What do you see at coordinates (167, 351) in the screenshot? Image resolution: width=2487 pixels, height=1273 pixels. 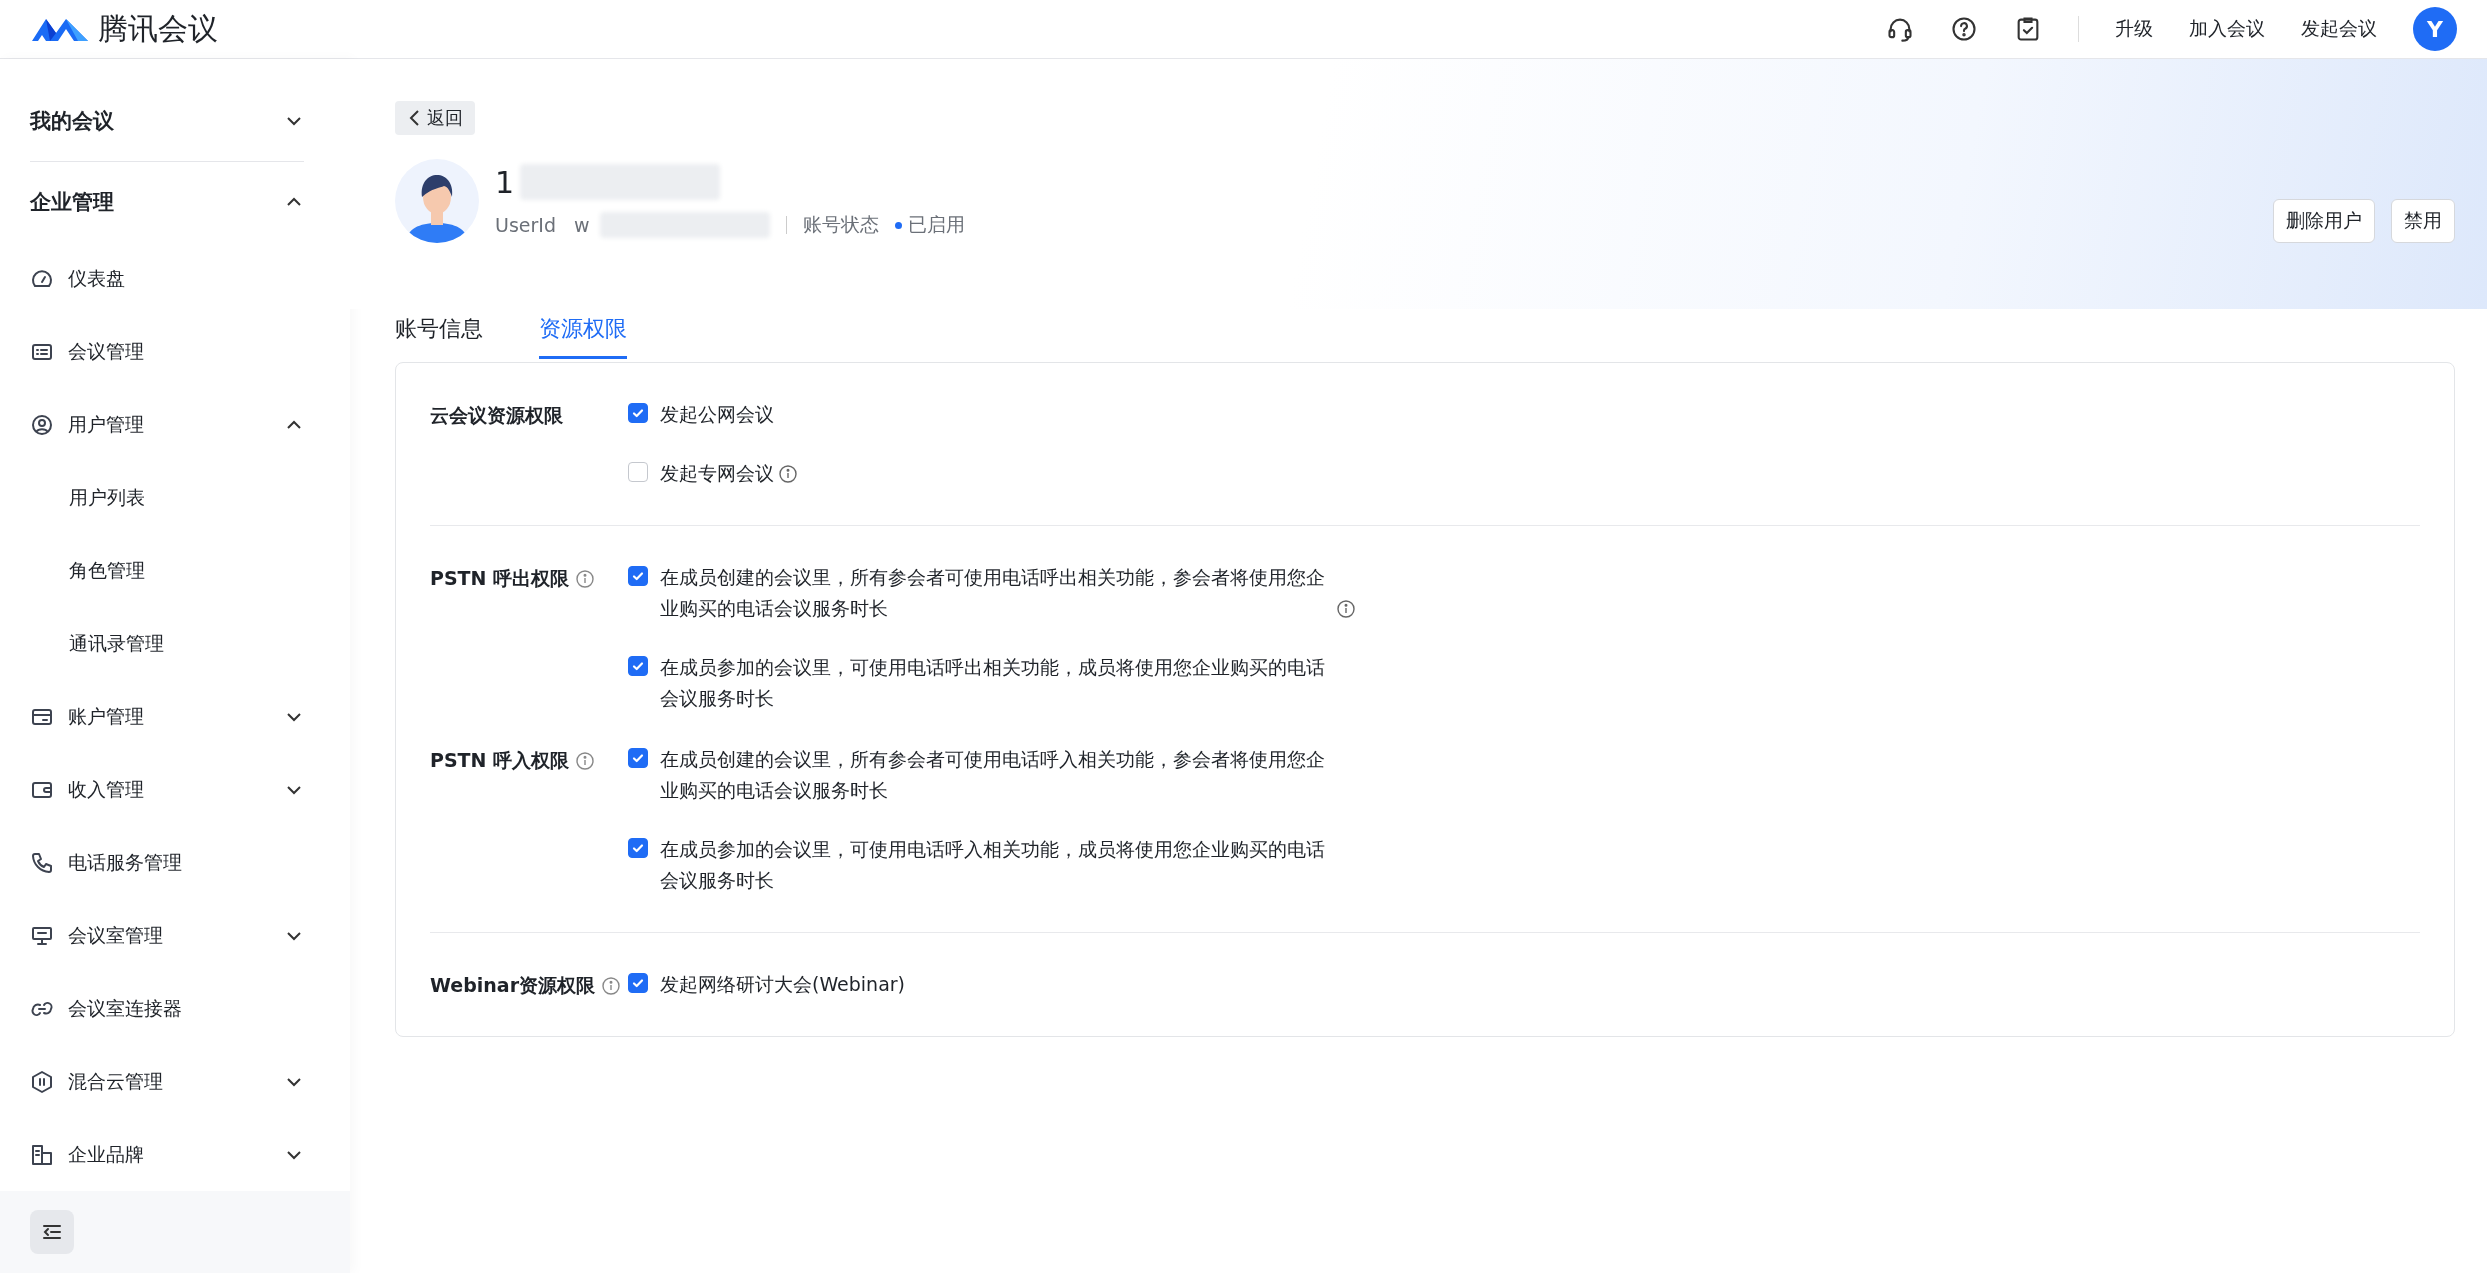 I see `sidebar-item: 会议管理` at bounding box center [167, 351].